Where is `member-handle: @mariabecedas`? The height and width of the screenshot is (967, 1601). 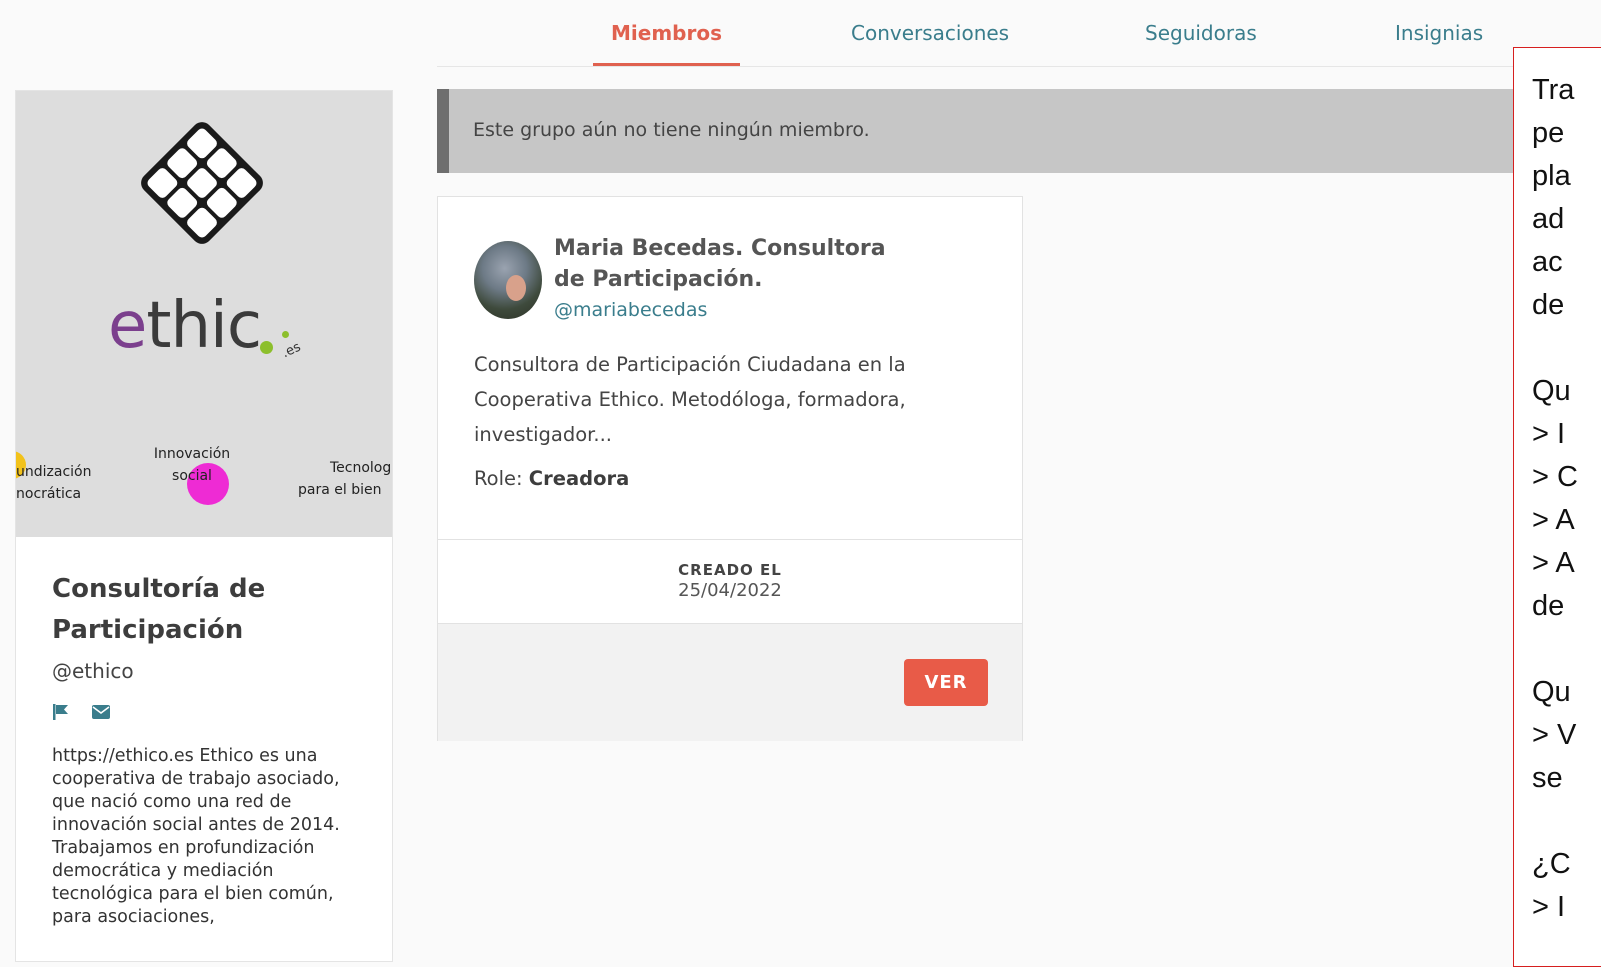
member-handle: @mariabecedas is located at coordinates (630, 310).